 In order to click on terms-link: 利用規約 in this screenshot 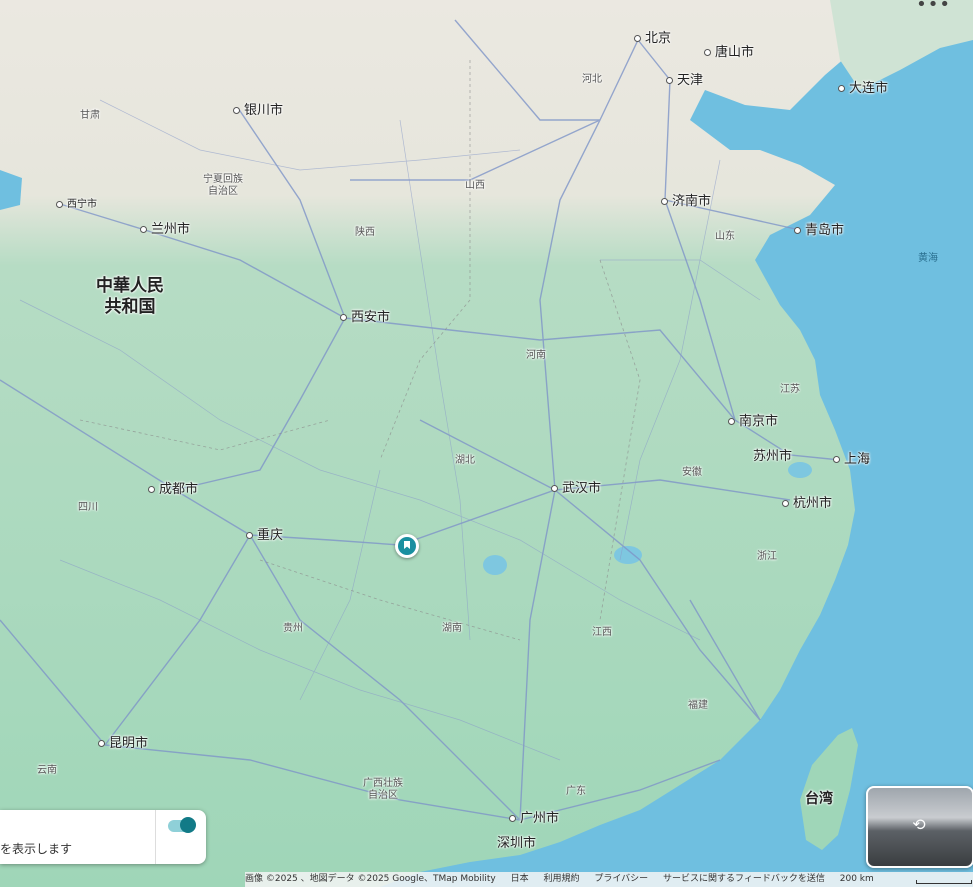, I will do `click(561, 879)`.